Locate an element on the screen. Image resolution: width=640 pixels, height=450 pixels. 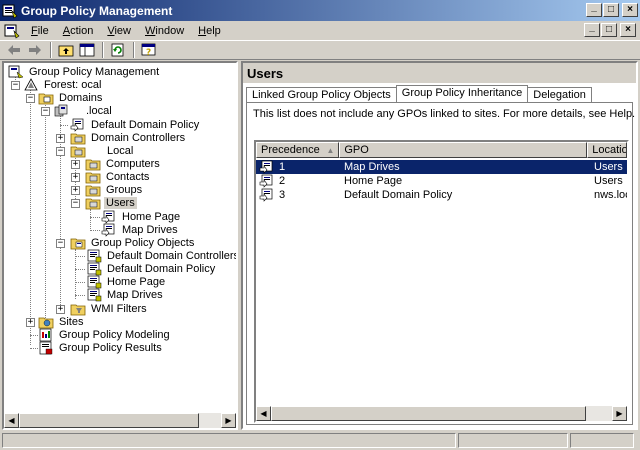
tree-sites: Sites is located at coordinates (61, 322).